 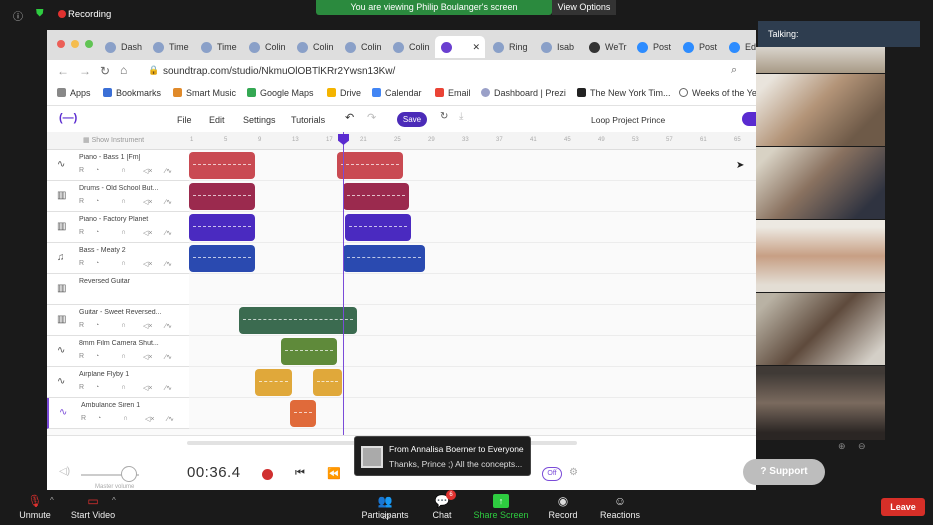 I want to click on view-options-button: View Options, so click(x=584, y=7).